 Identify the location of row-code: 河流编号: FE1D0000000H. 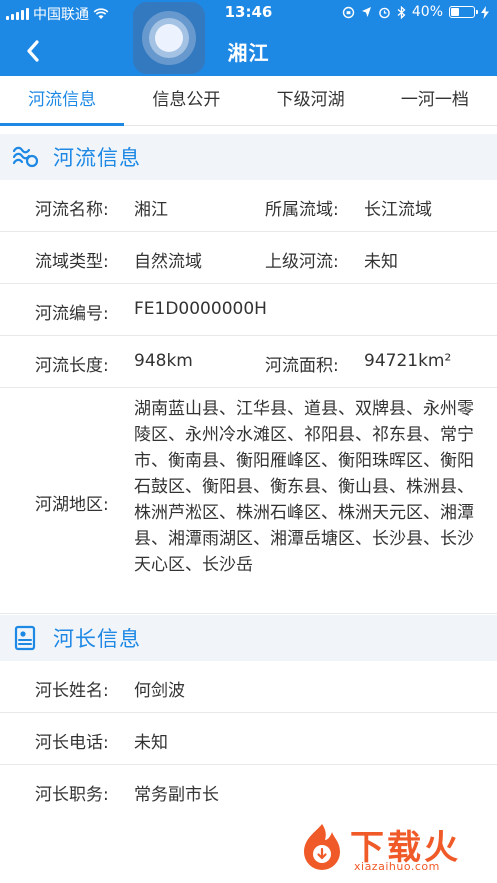
(248, 310).